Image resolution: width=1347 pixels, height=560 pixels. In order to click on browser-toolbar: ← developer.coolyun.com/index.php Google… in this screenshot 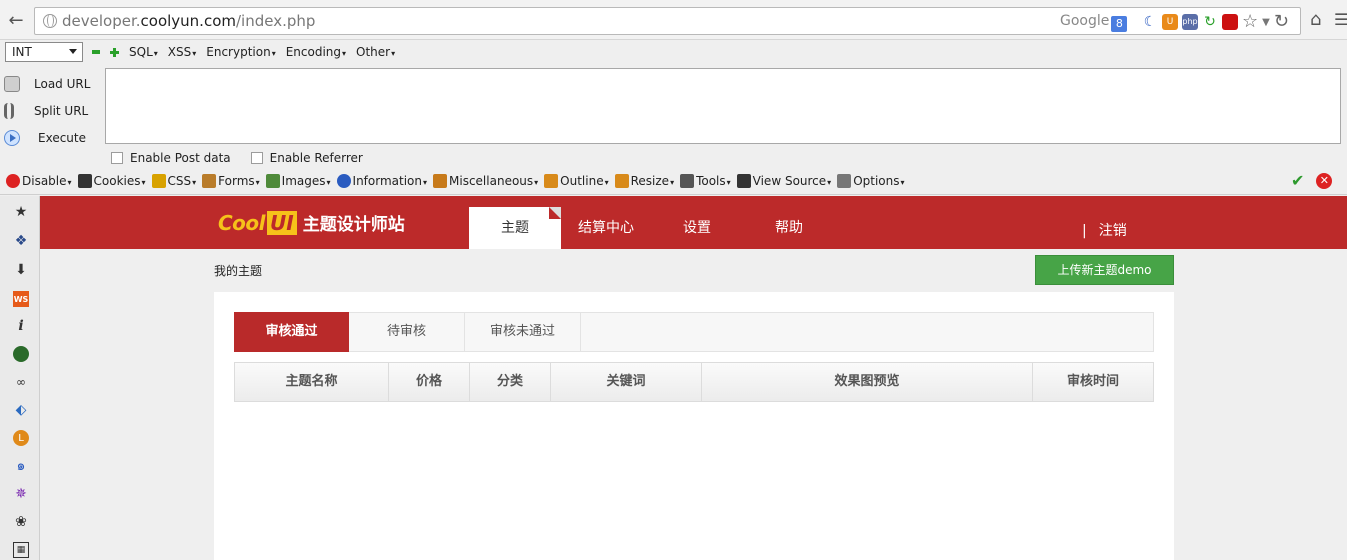, I will do `click(673, 20)`.